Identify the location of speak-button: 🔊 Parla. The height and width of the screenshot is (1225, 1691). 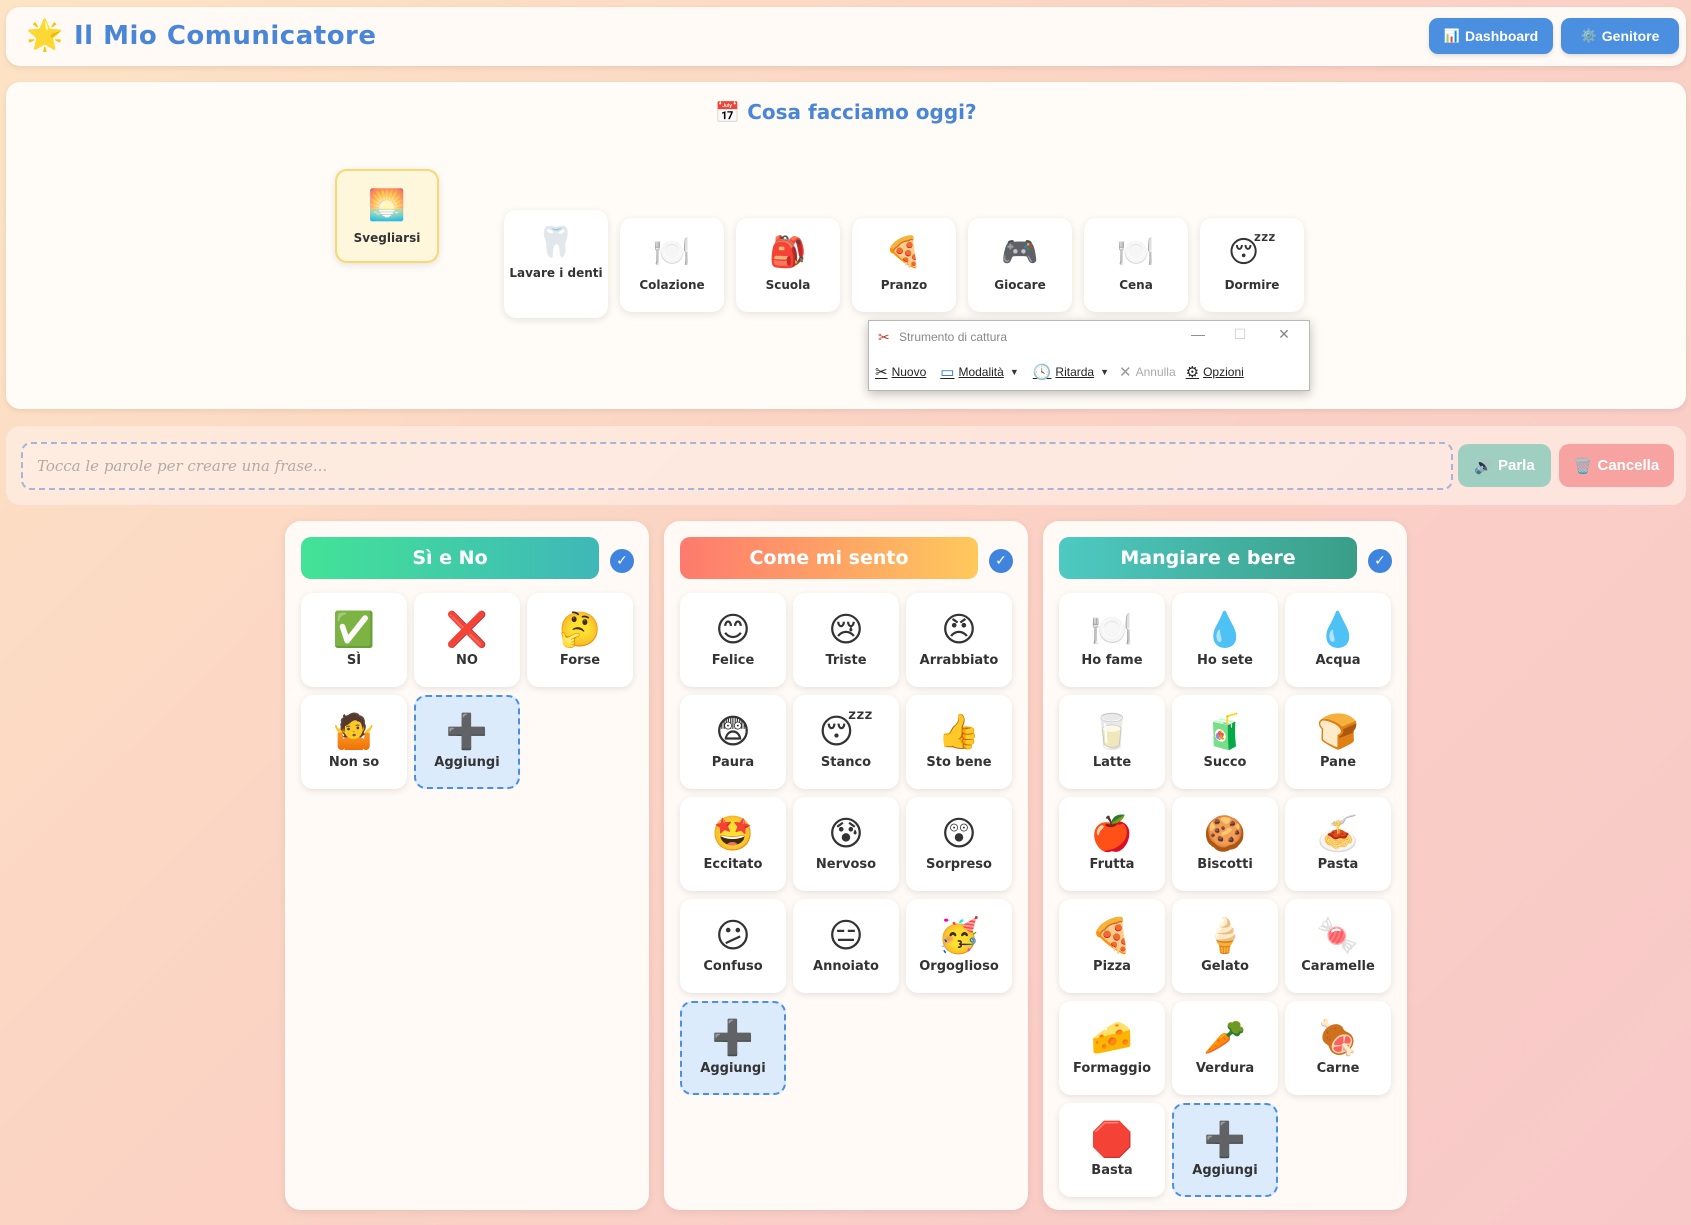
(1504, 465).